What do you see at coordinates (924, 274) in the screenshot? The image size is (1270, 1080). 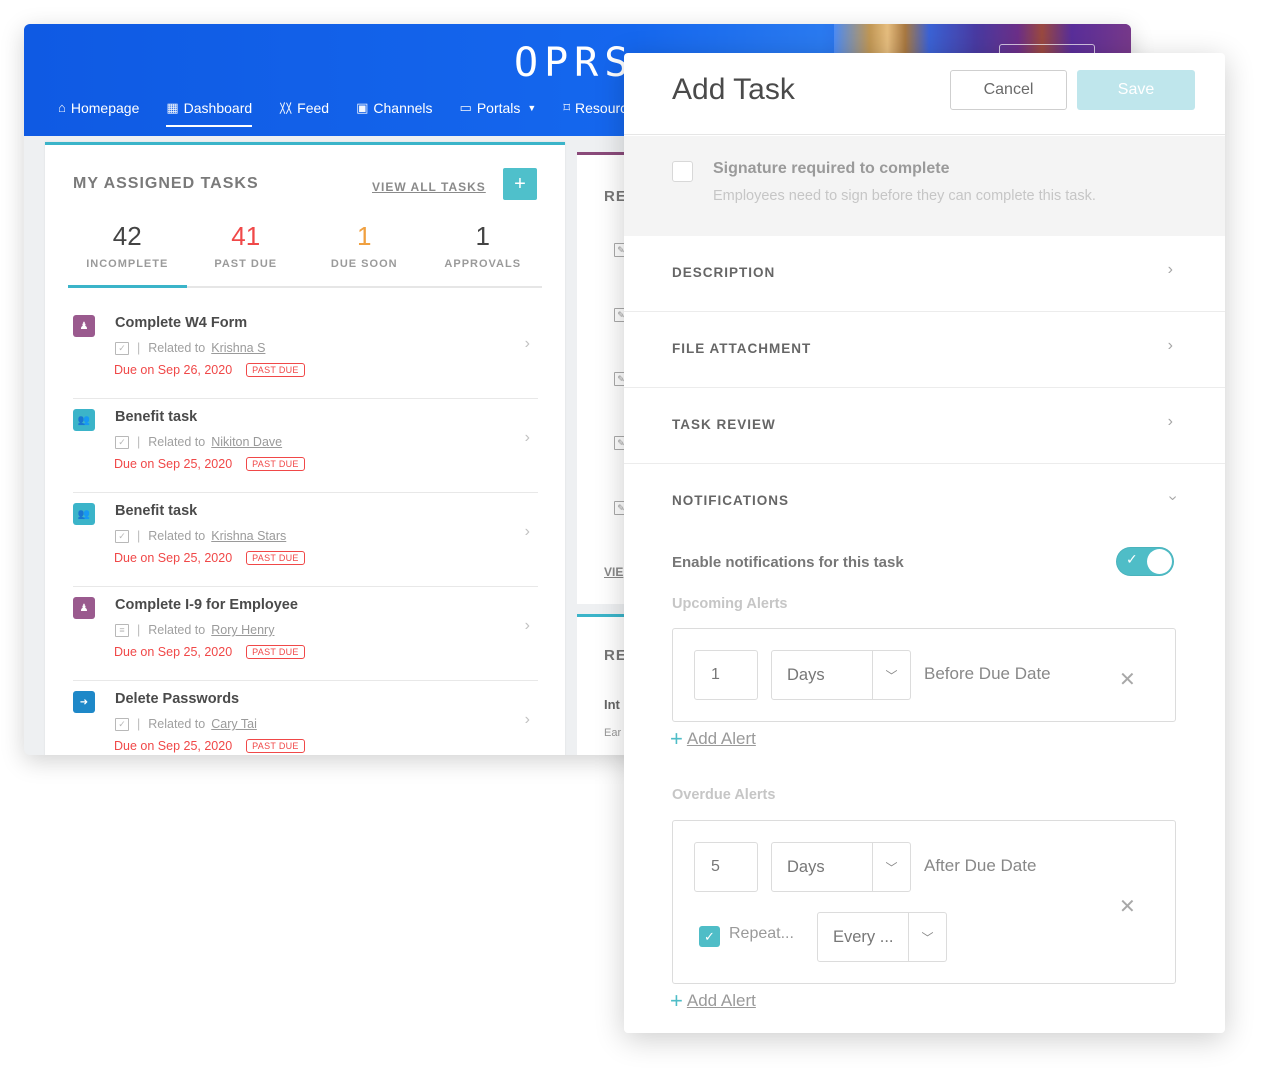 I see `section-description: DESCRIPTION ›` at bounding box center [924, 274].